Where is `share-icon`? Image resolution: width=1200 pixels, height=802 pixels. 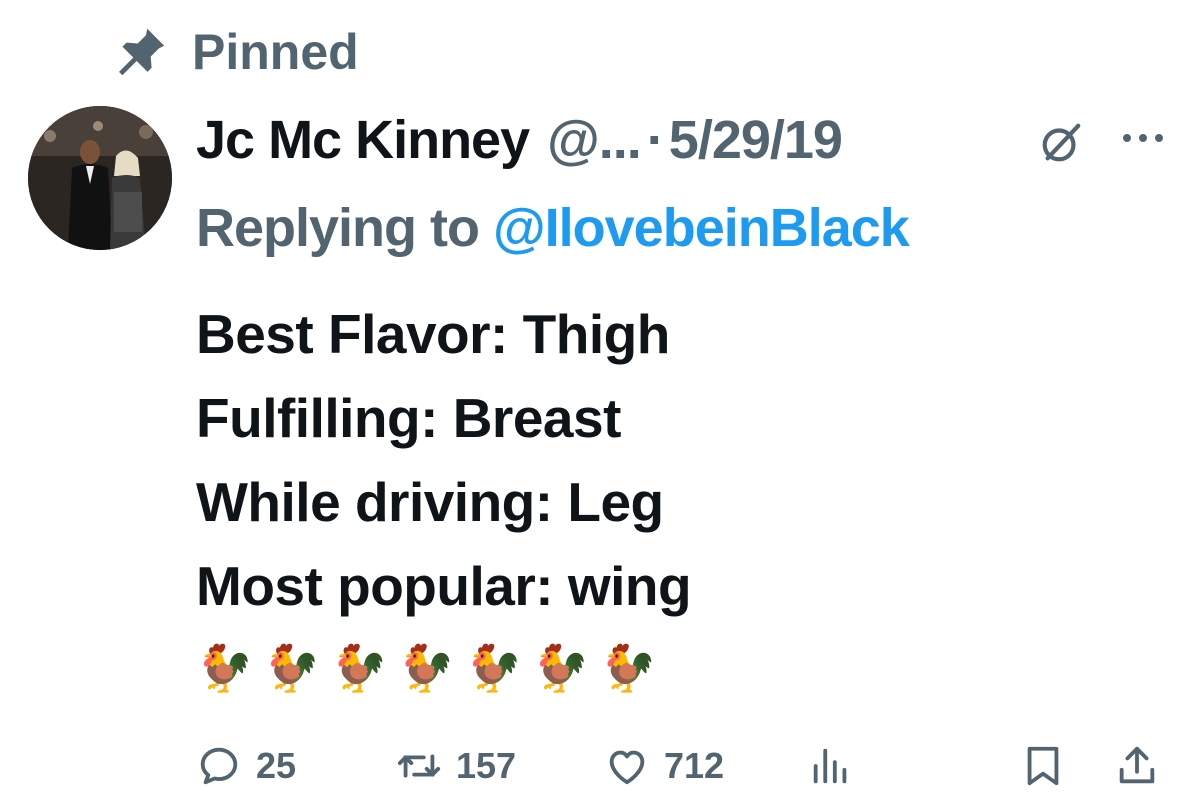
share-icon is located at coordinates (1137, 765).